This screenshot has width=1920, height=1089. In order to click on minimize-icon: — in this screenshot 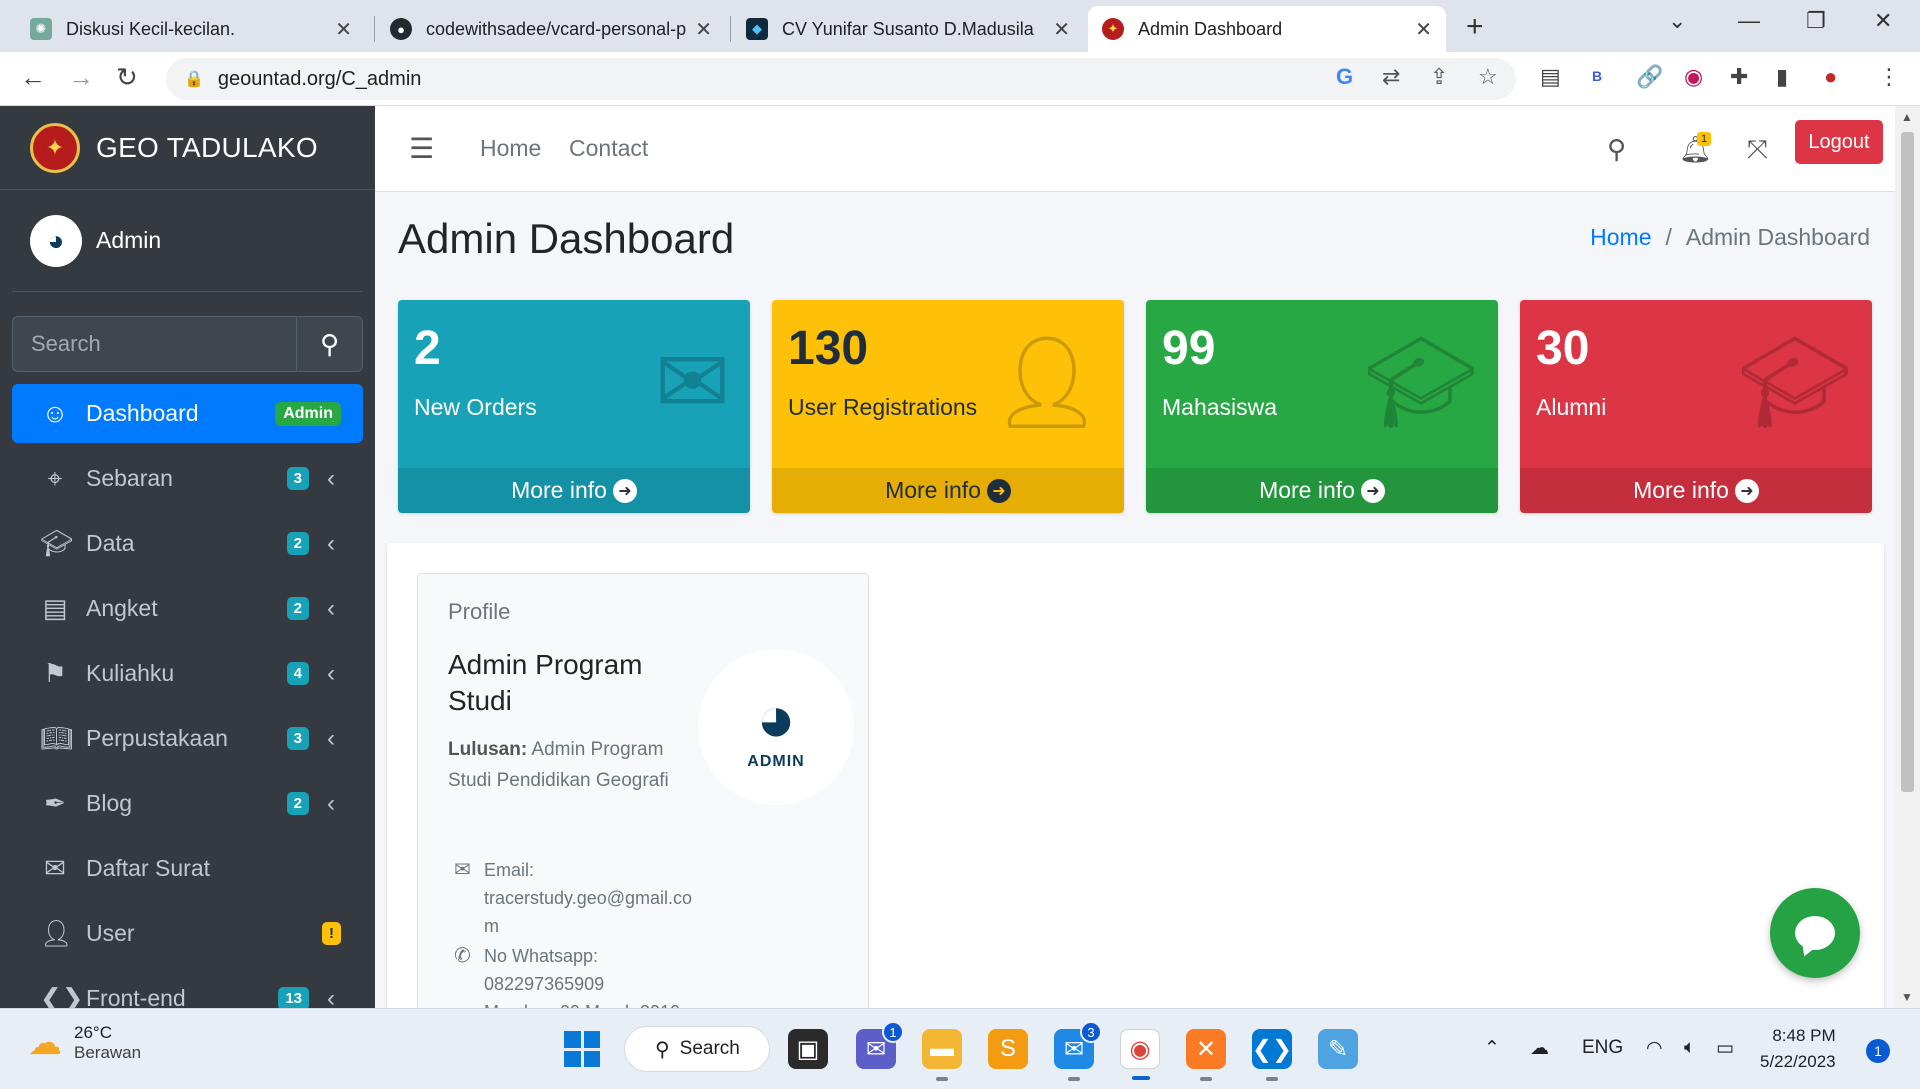, I will do `click(1749, 21)`.